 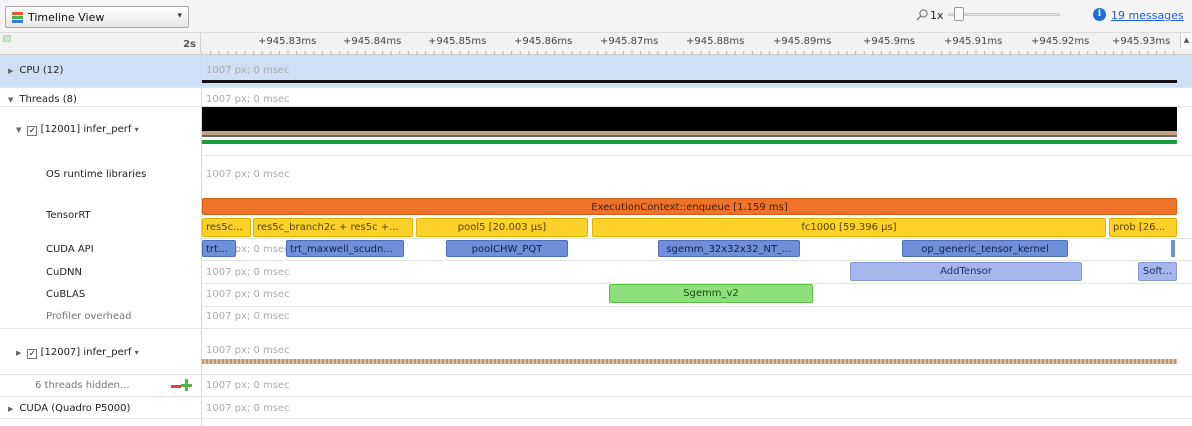 What do you see at coordinates (68, 215) in the screenshot?
I see `tensorrt-label: TensorRT` at bounding box center [68, 215].